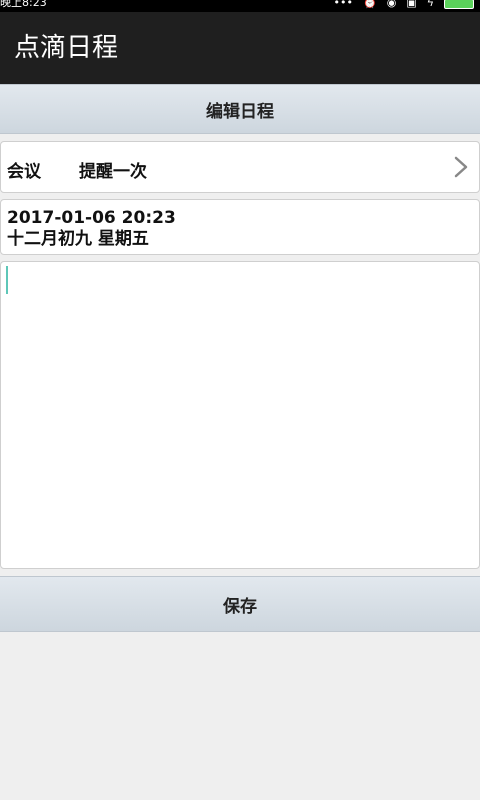  I want to click on status-icons: ••• ⏰ ◉ ▣ ϟ, so click(404, 4).